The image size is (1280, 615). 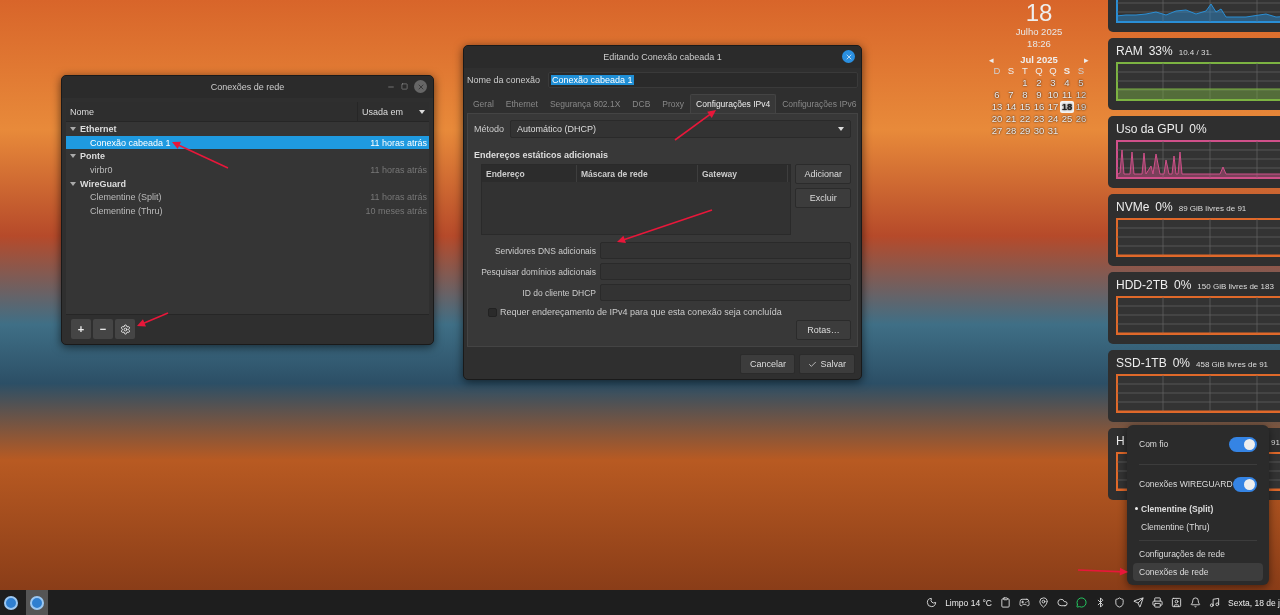 What do you see at coordinates (641, 103) in the screenshot?
I see `tab: DCB` at bounding box center [641, 103].